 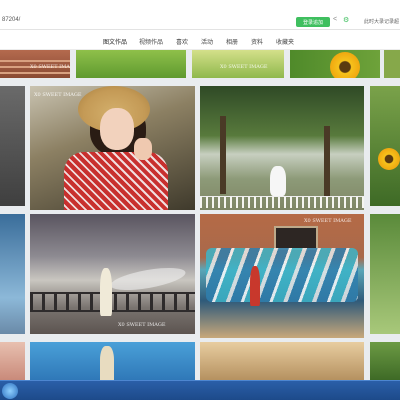 I want to click on leaf-icon: ⚙, so click(x=346, y=20).